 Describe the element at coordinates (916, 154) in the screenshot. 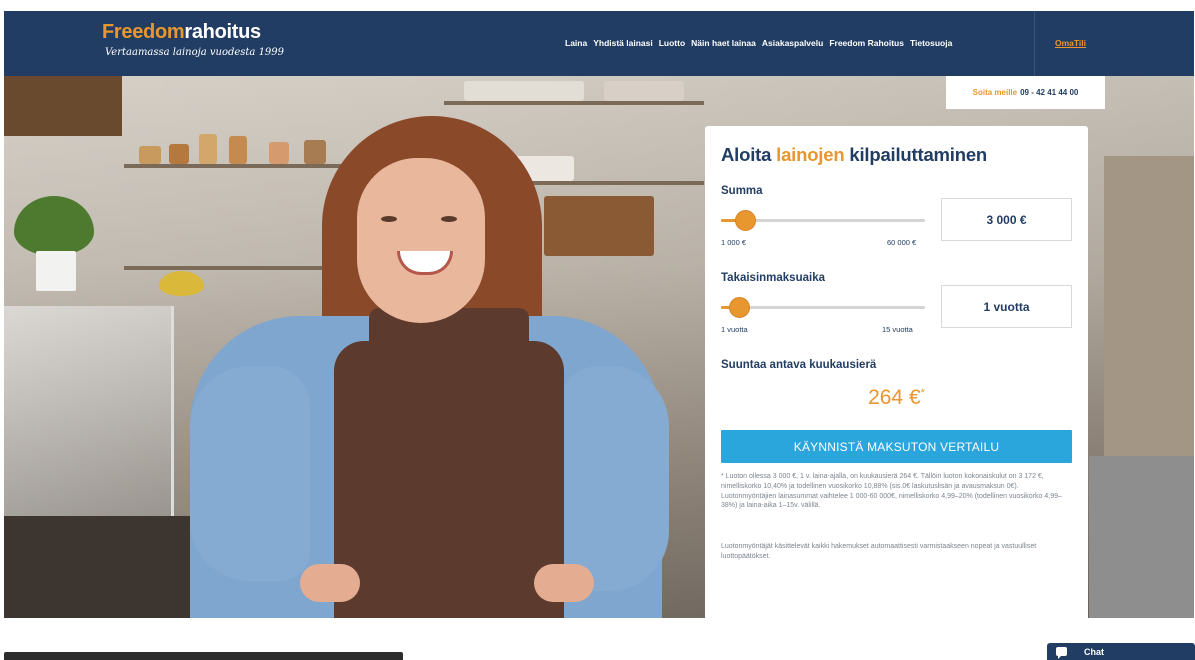

I see `title-part: kilpailuttaminen` at that location.